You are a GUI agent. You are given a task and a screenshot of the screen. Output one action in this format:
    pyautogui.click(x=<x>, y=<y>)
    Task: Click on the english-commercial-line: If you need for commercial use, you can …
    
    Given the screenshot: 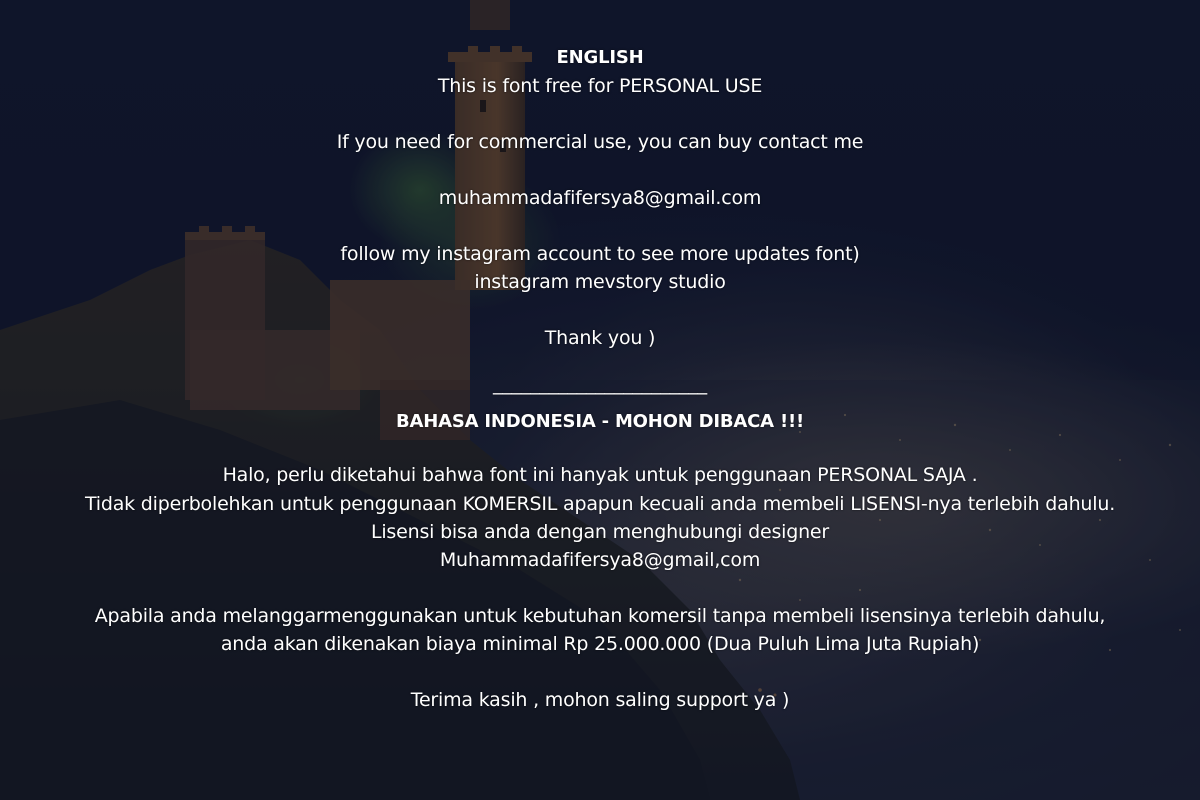 What is the action you would take?
    pyautogui.click(x=600, y=142)
    